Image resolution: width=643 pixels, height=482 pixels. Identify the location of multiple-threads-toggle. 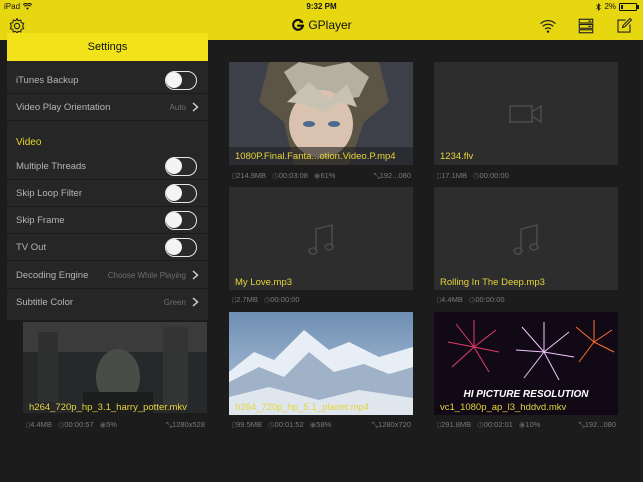
(181, 166).